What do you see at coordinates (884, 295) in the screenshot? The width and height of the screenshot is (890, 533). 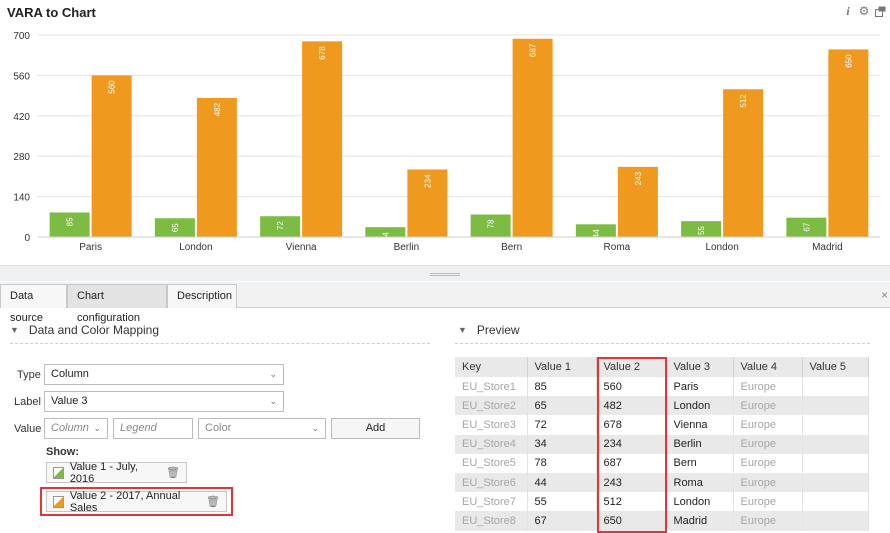 I see `close-icon: ×` at bounding box center [884, 295].